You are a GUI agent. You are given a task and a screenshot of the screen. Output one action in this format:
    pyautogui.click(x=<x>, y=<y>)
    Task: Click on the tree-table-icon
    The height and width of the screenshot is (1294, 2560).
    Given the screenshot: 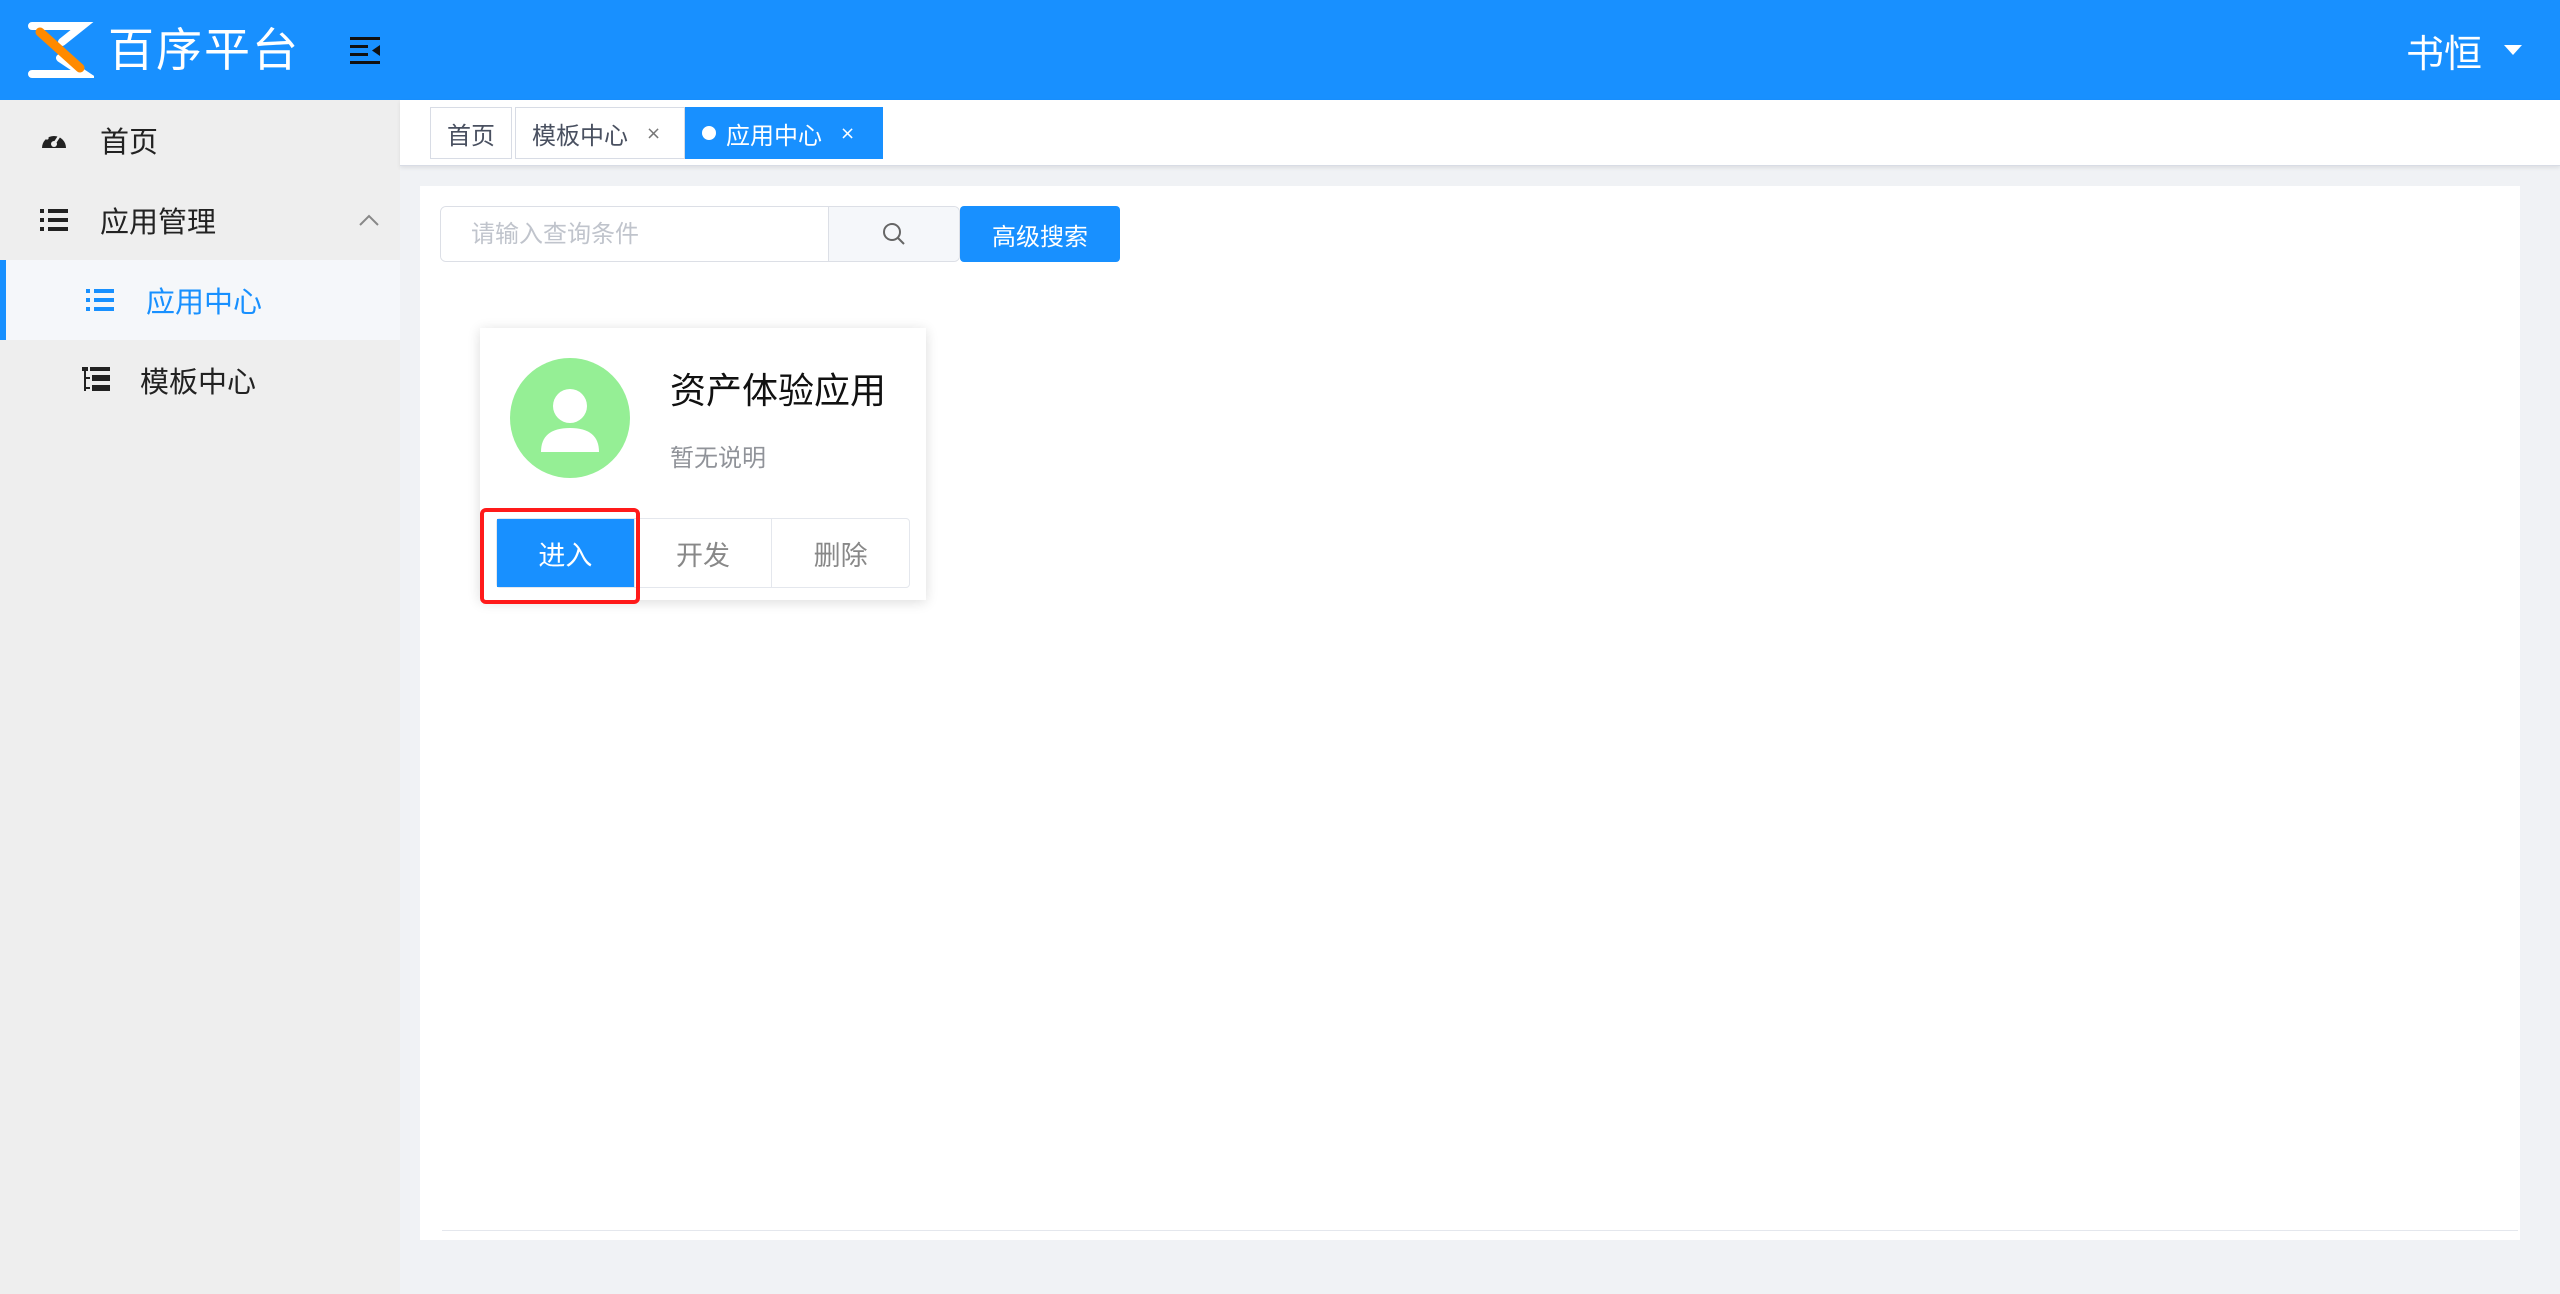 What is the action you would take?
    pyautogui.click(x=96, y=379)
    